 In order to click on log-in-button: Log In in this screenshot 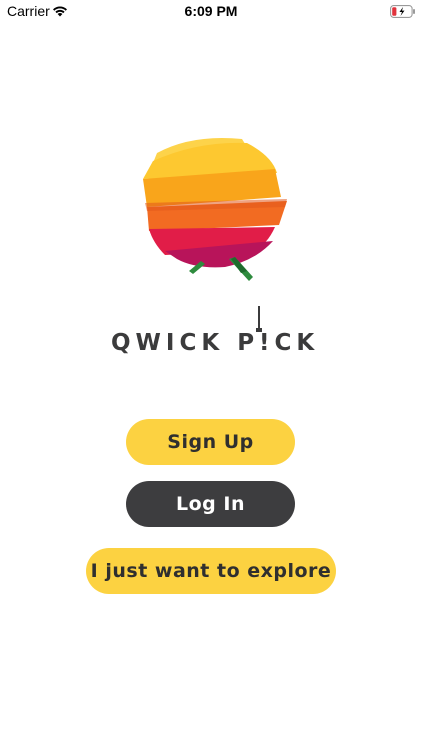, I will do `click(210, 504)`.